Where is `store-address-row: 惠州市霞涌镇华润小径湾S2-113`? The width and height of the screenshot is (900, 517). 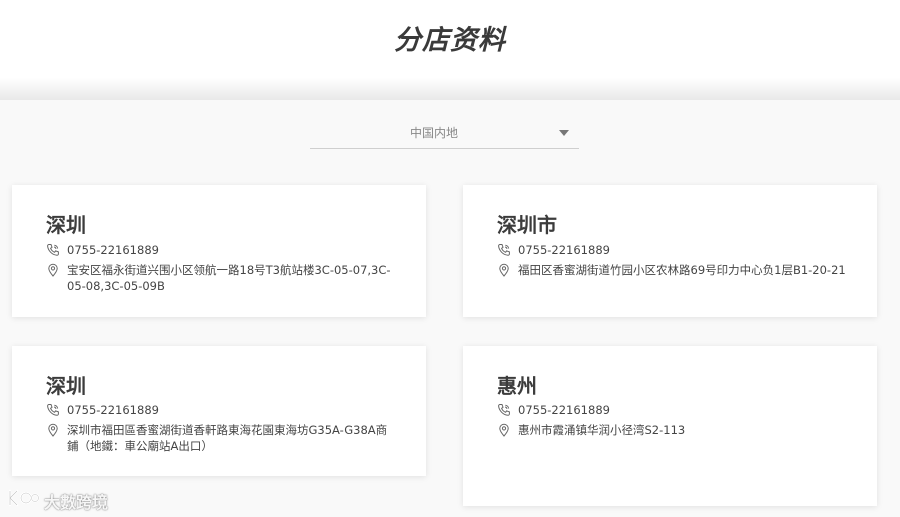
store-address-row: 惠州市霞涌镇华润小径湾S2-113 is located at coordinates (673, 430).